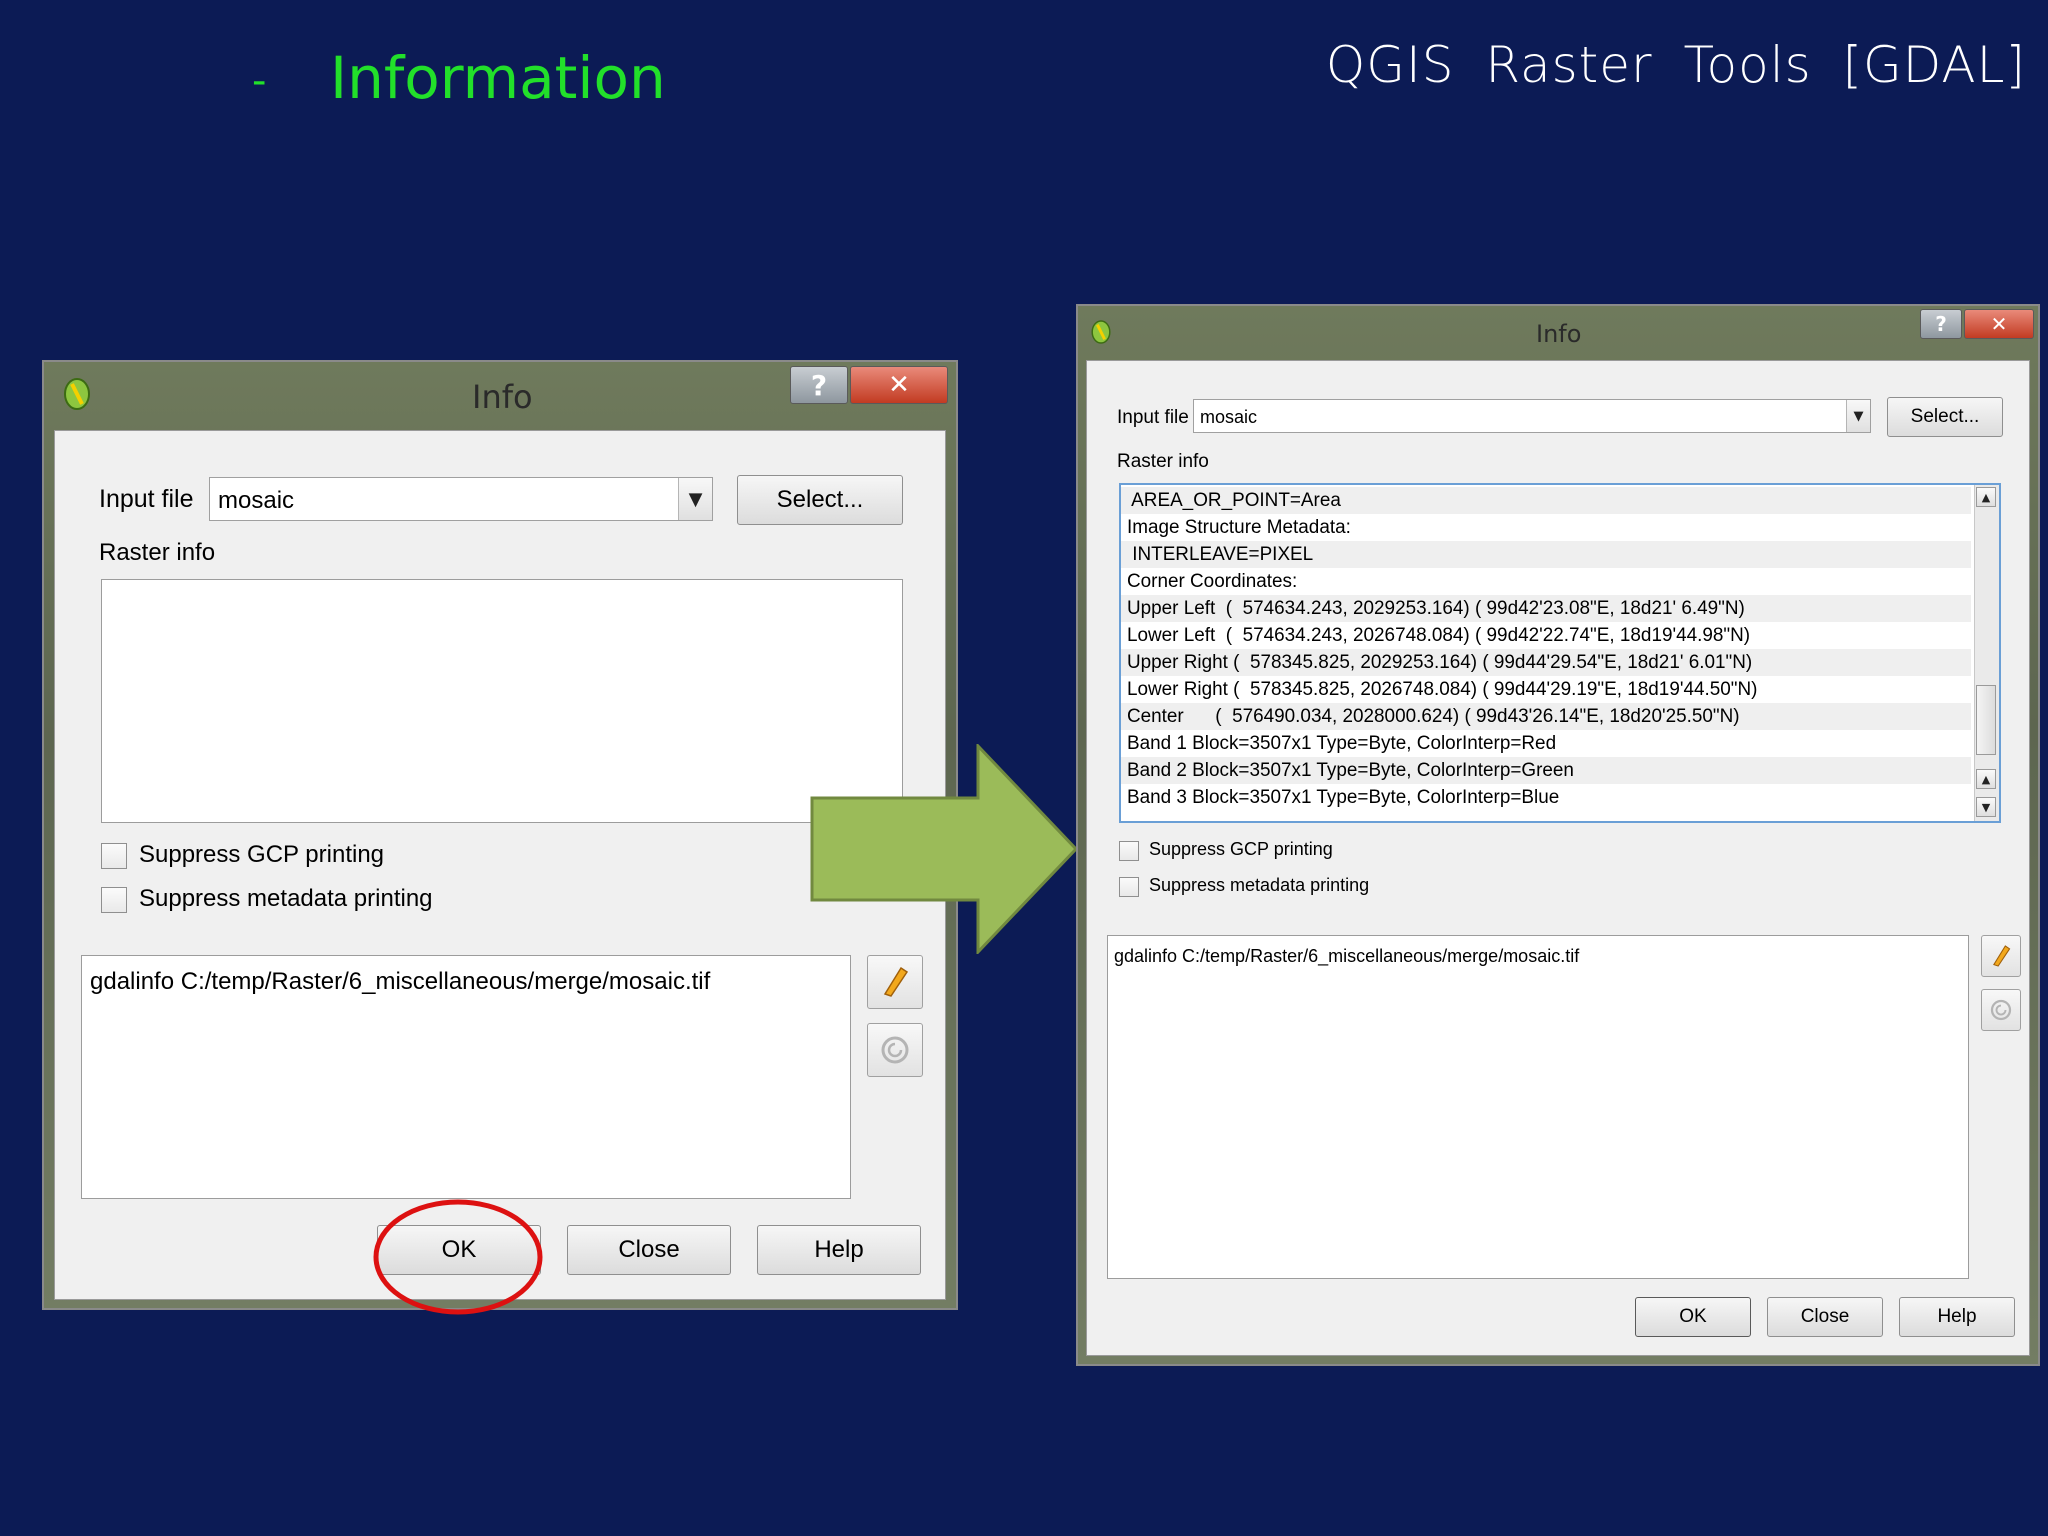 This screenshot has height=1536, width=2048. Describe the element at coordinates (1546, 554) in the screenshot. I see `raster-info-line: INTERLEAVE=PIXEL` at that location.